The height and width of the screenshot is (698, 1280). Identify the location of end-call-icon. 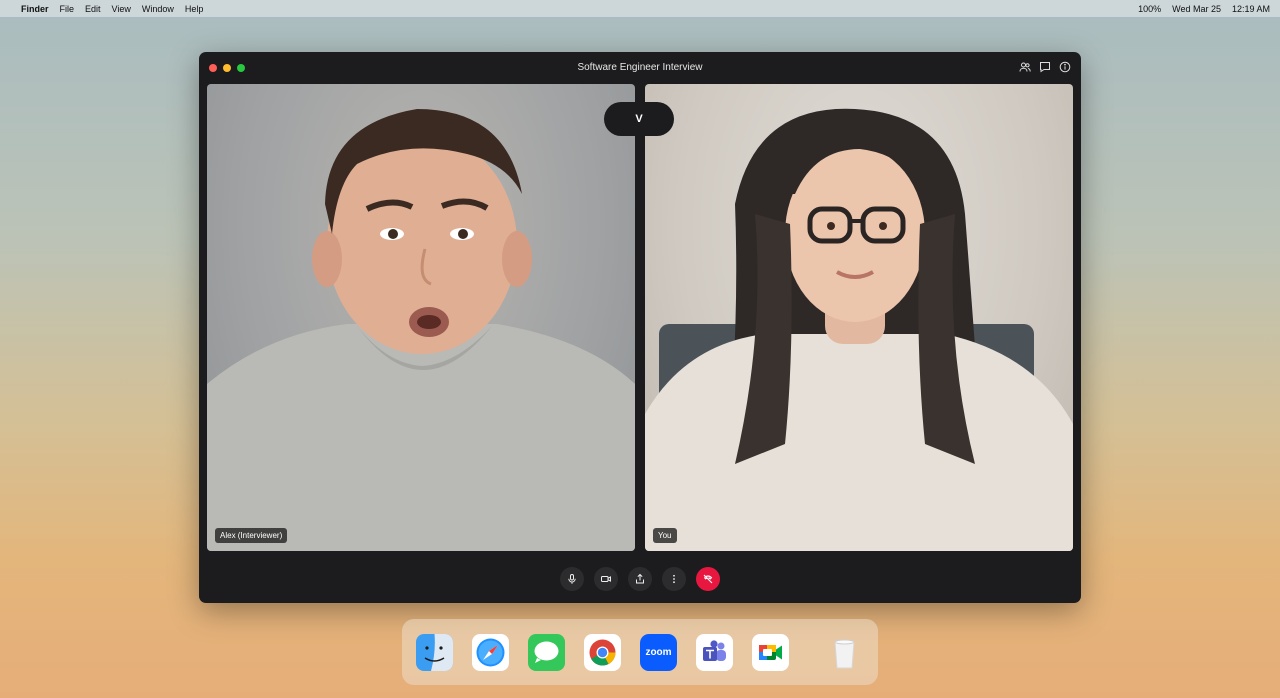
(708, 579).